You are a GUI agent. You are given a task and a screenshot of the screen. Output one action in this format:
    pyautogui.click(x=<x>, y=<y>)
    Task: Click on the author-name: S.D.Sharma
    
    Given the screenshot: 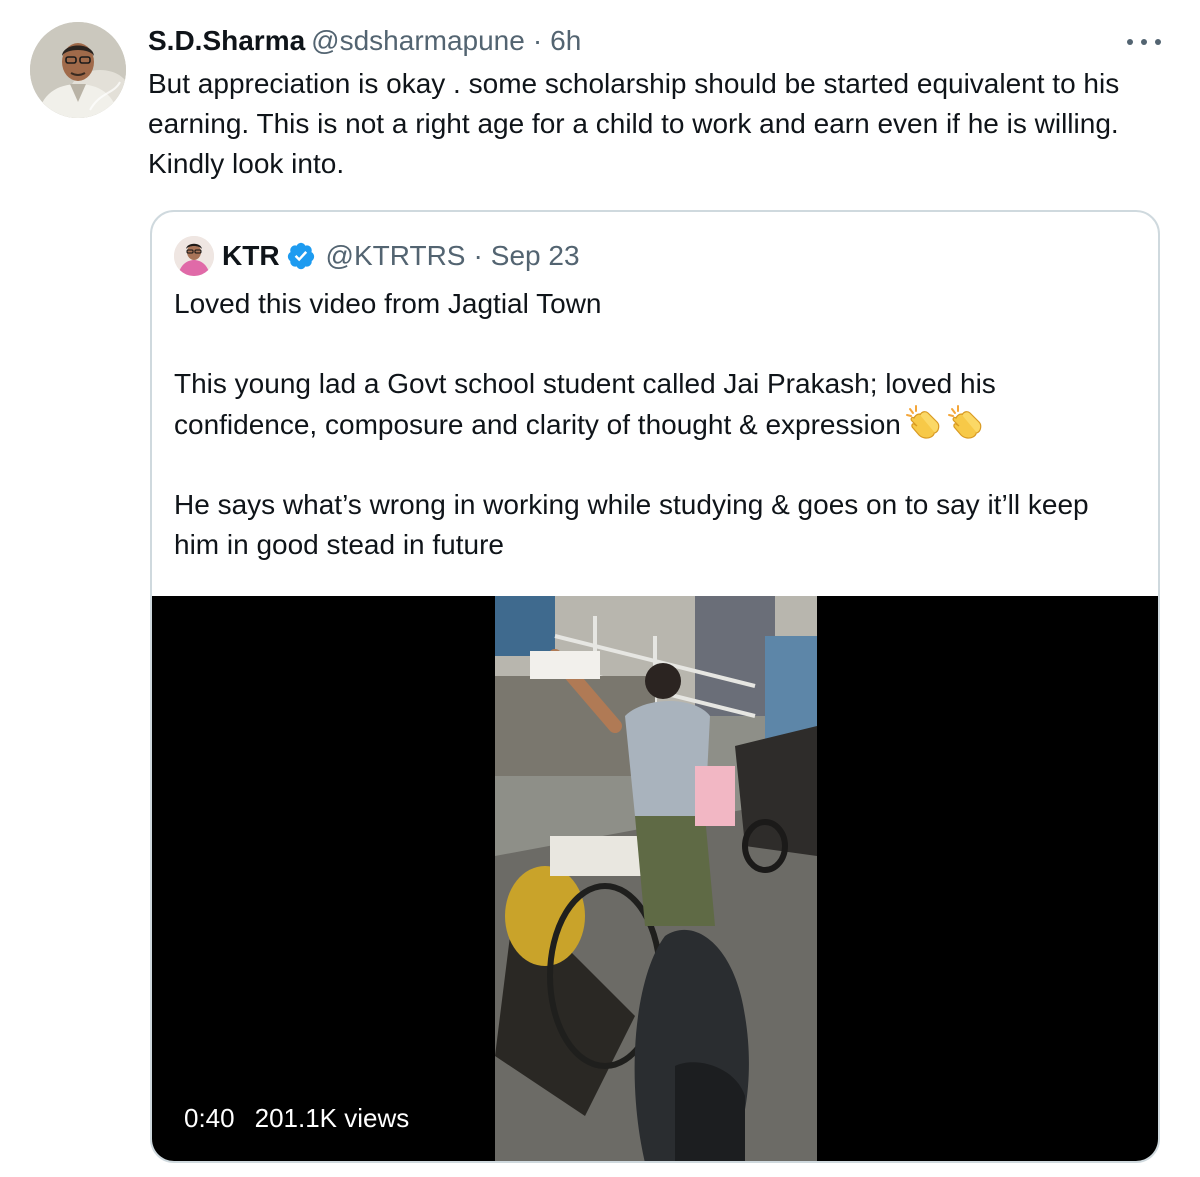 What is the action you would take?
    pyautogui.click(x=226, y=40)
    